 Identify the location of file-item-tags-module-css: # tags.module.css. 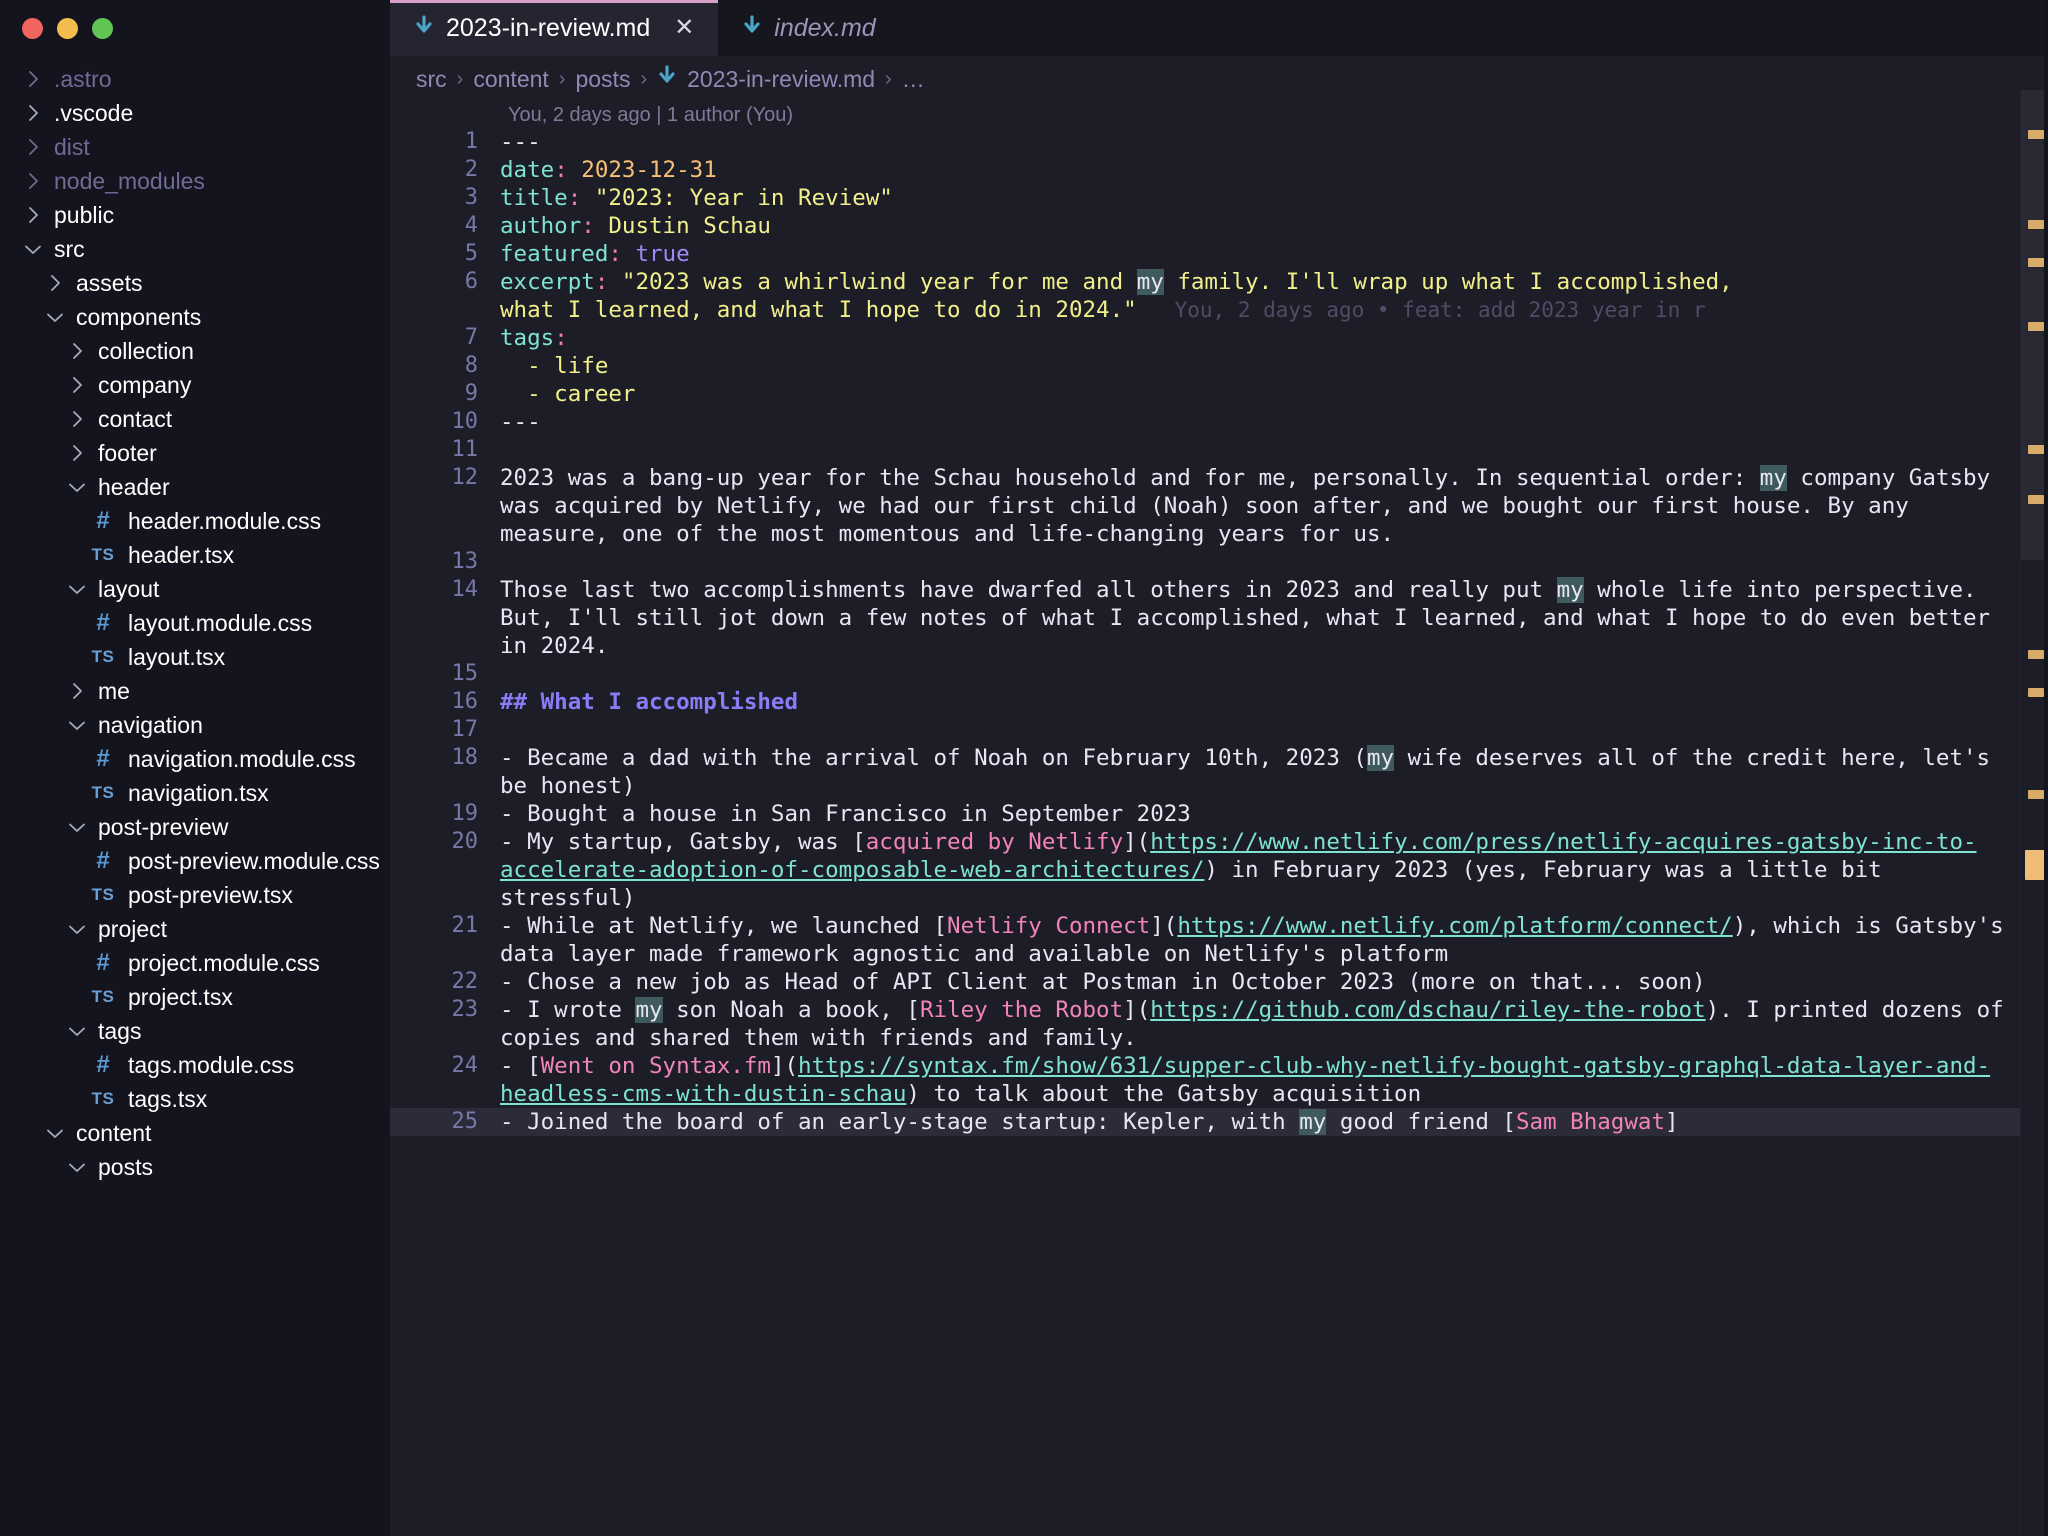
(195, 1065).